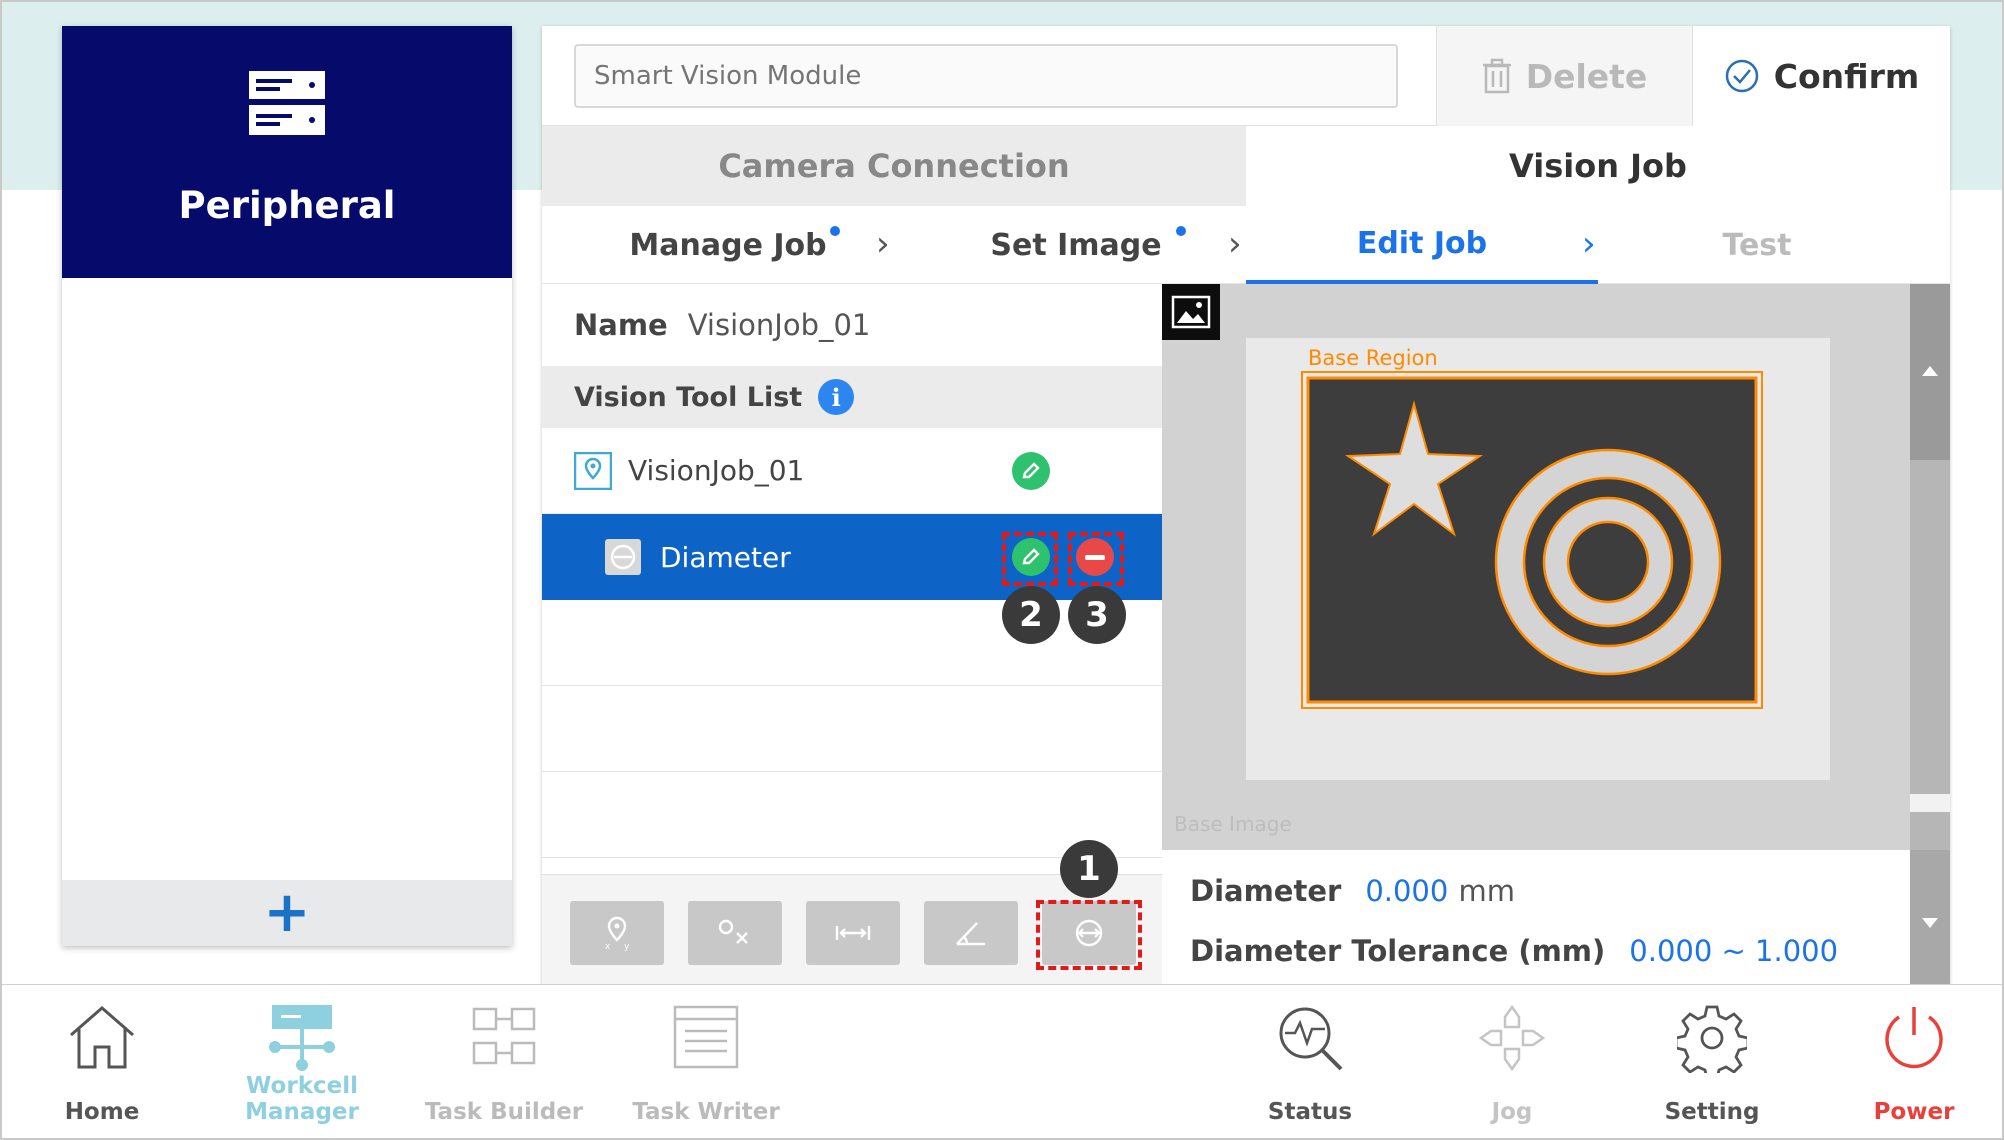 The width and height of the screenshot is (2004, 1140). Describe the element at coordinates (986, 76) in the screenshot. I see `module-name-input` at that location.